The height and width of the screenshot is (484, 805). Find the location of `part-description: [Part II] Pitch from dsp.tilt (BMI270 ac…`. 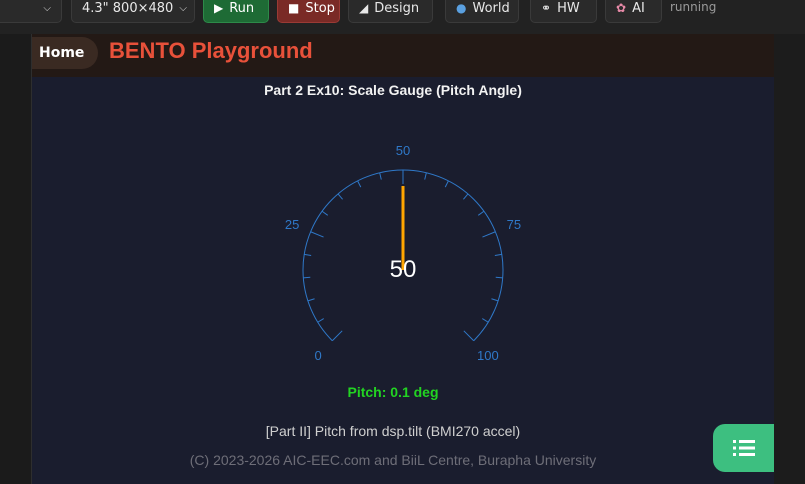

part-description: [Part II] Pitch from dsp.tilt (BMI270 ac… is located at coordinates (393, 431).